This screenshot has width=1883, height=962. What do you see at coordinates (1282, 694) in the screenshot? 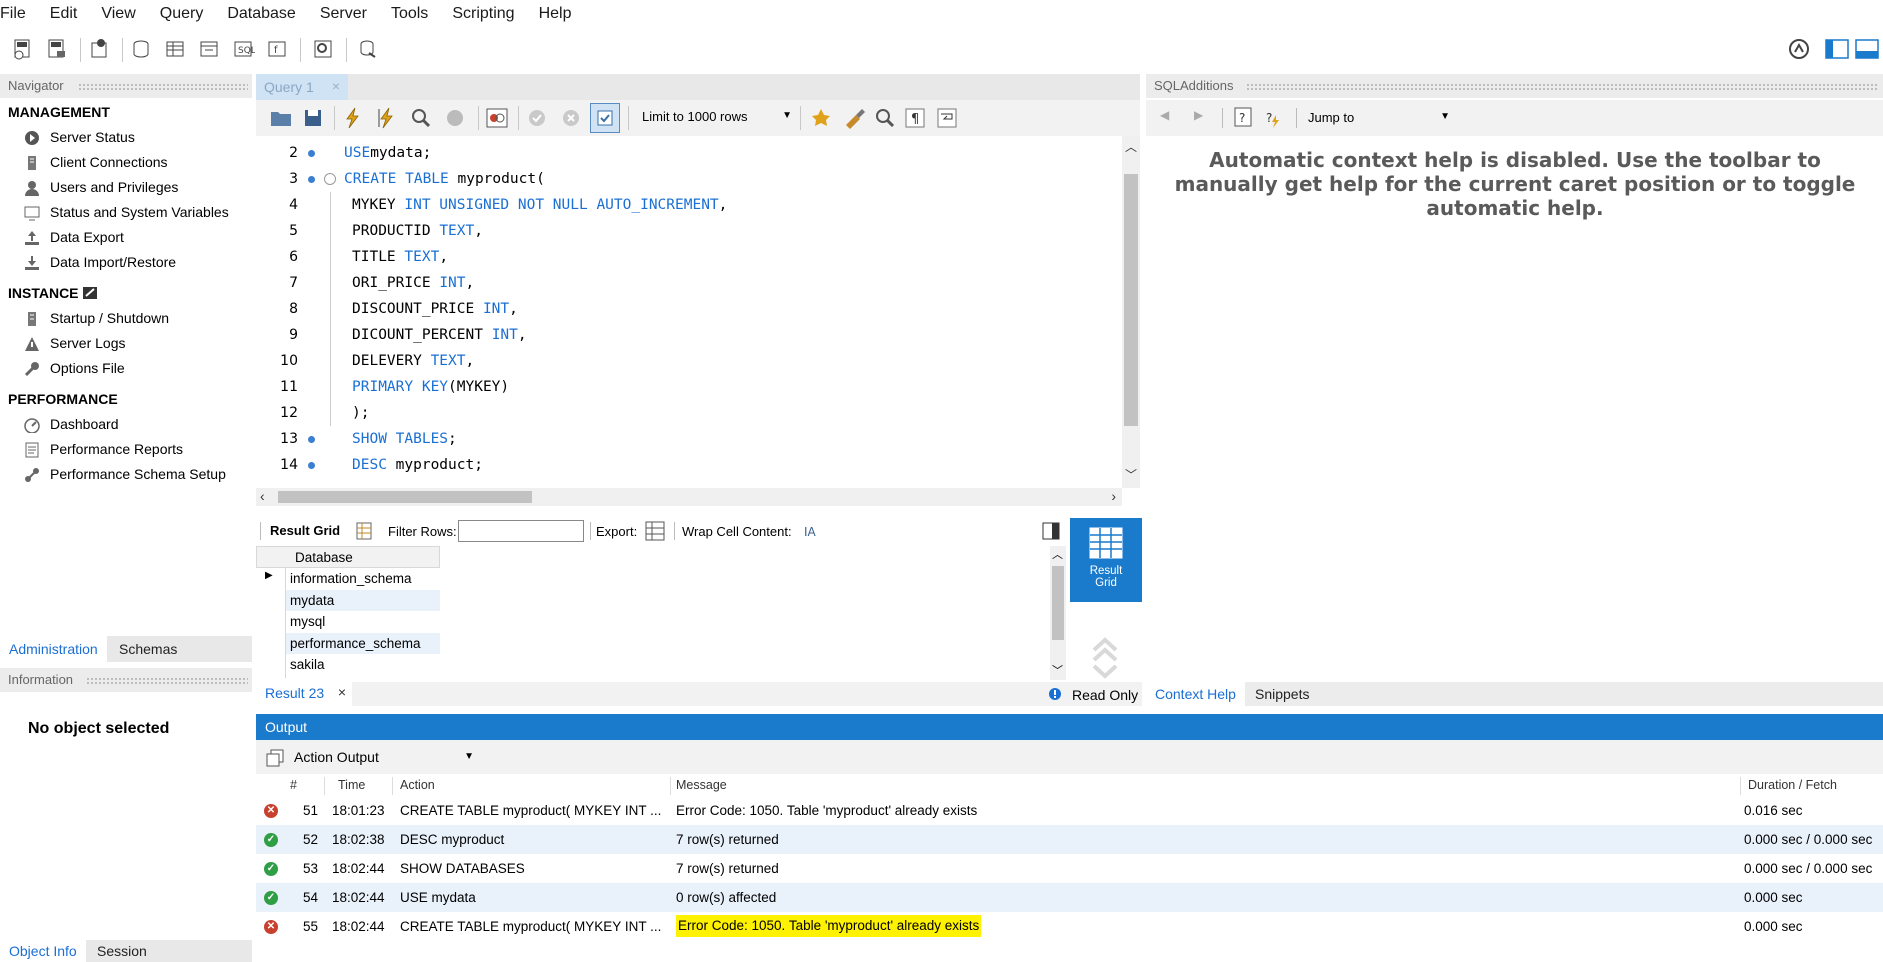
I see `tab-snippets: Snippets` at bounding box center [1282, 694].